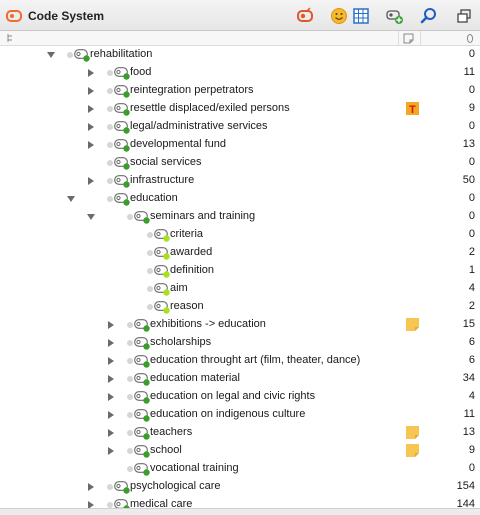 This screenshot has width=480, height=515. I want to click on code-label: psychological care, so click(175, 486).